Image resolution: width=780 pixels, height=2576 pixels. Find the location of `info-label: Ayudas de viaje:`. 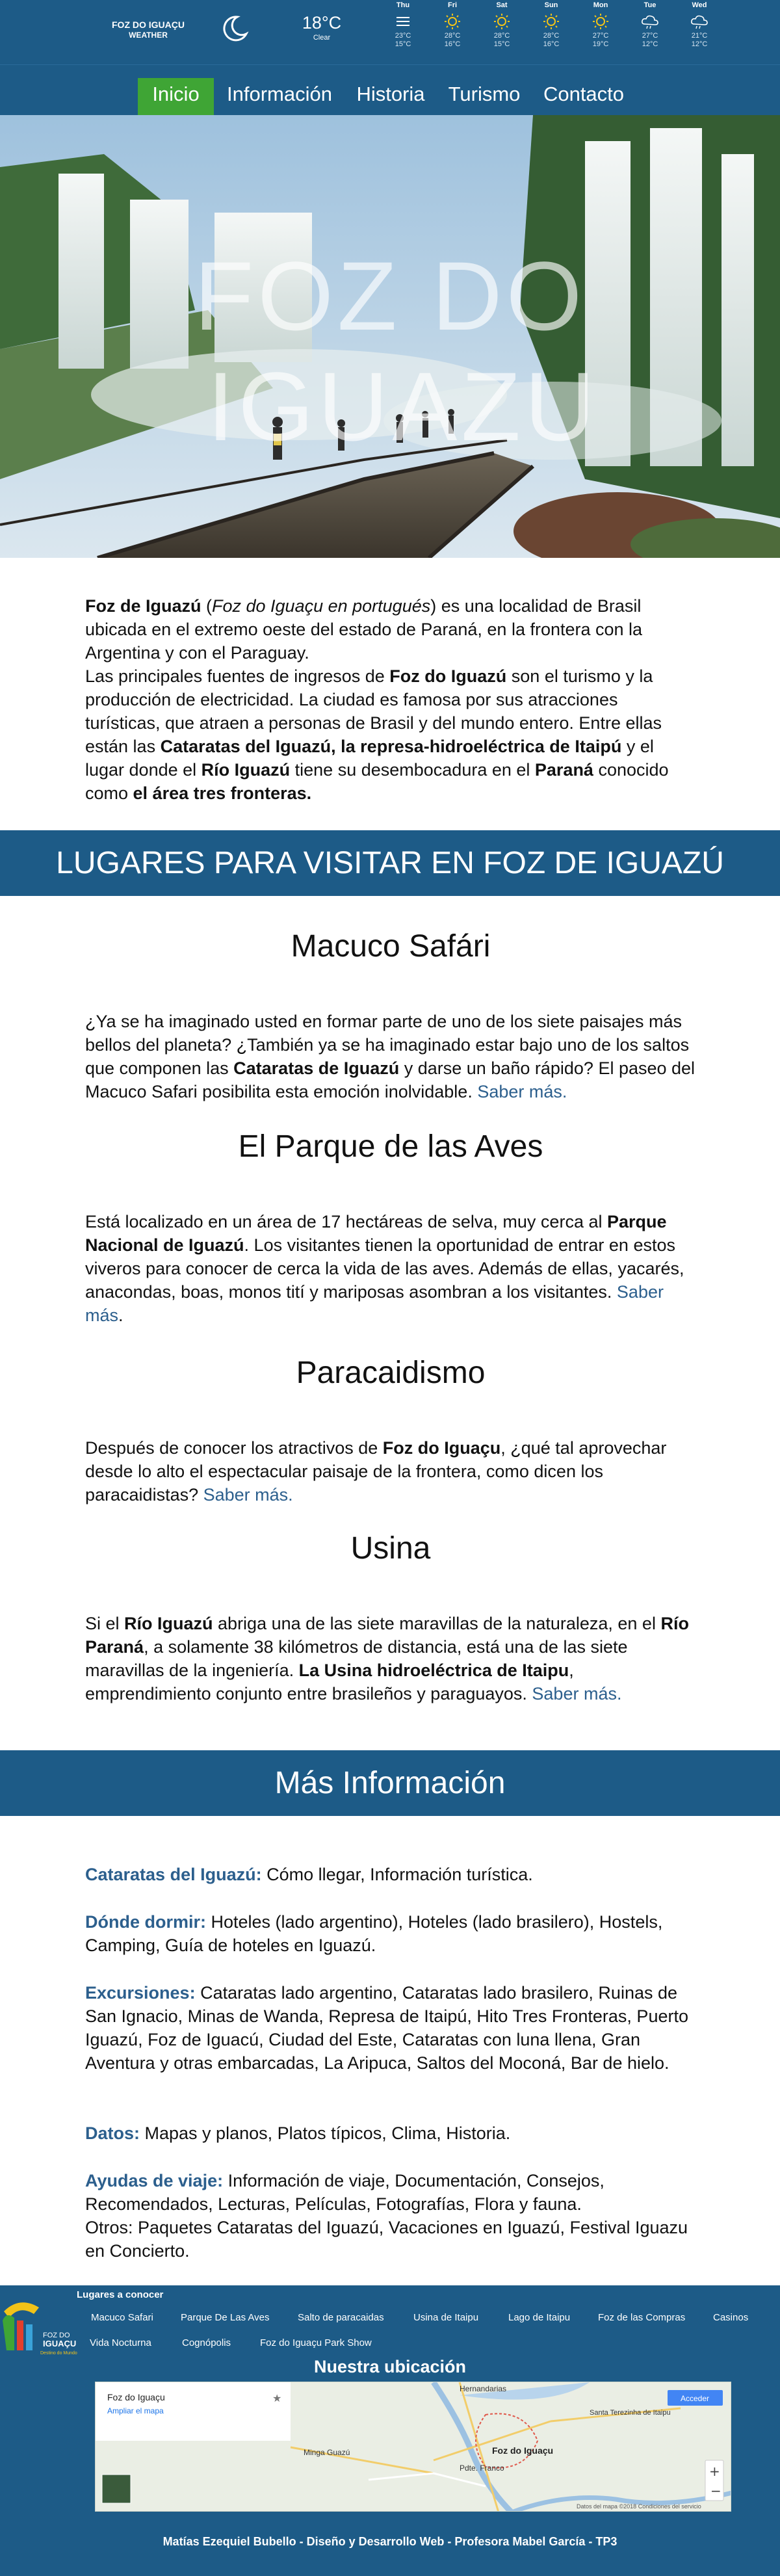

info-label: Ayudas de viaje: is located at coordinates (154, 2180).